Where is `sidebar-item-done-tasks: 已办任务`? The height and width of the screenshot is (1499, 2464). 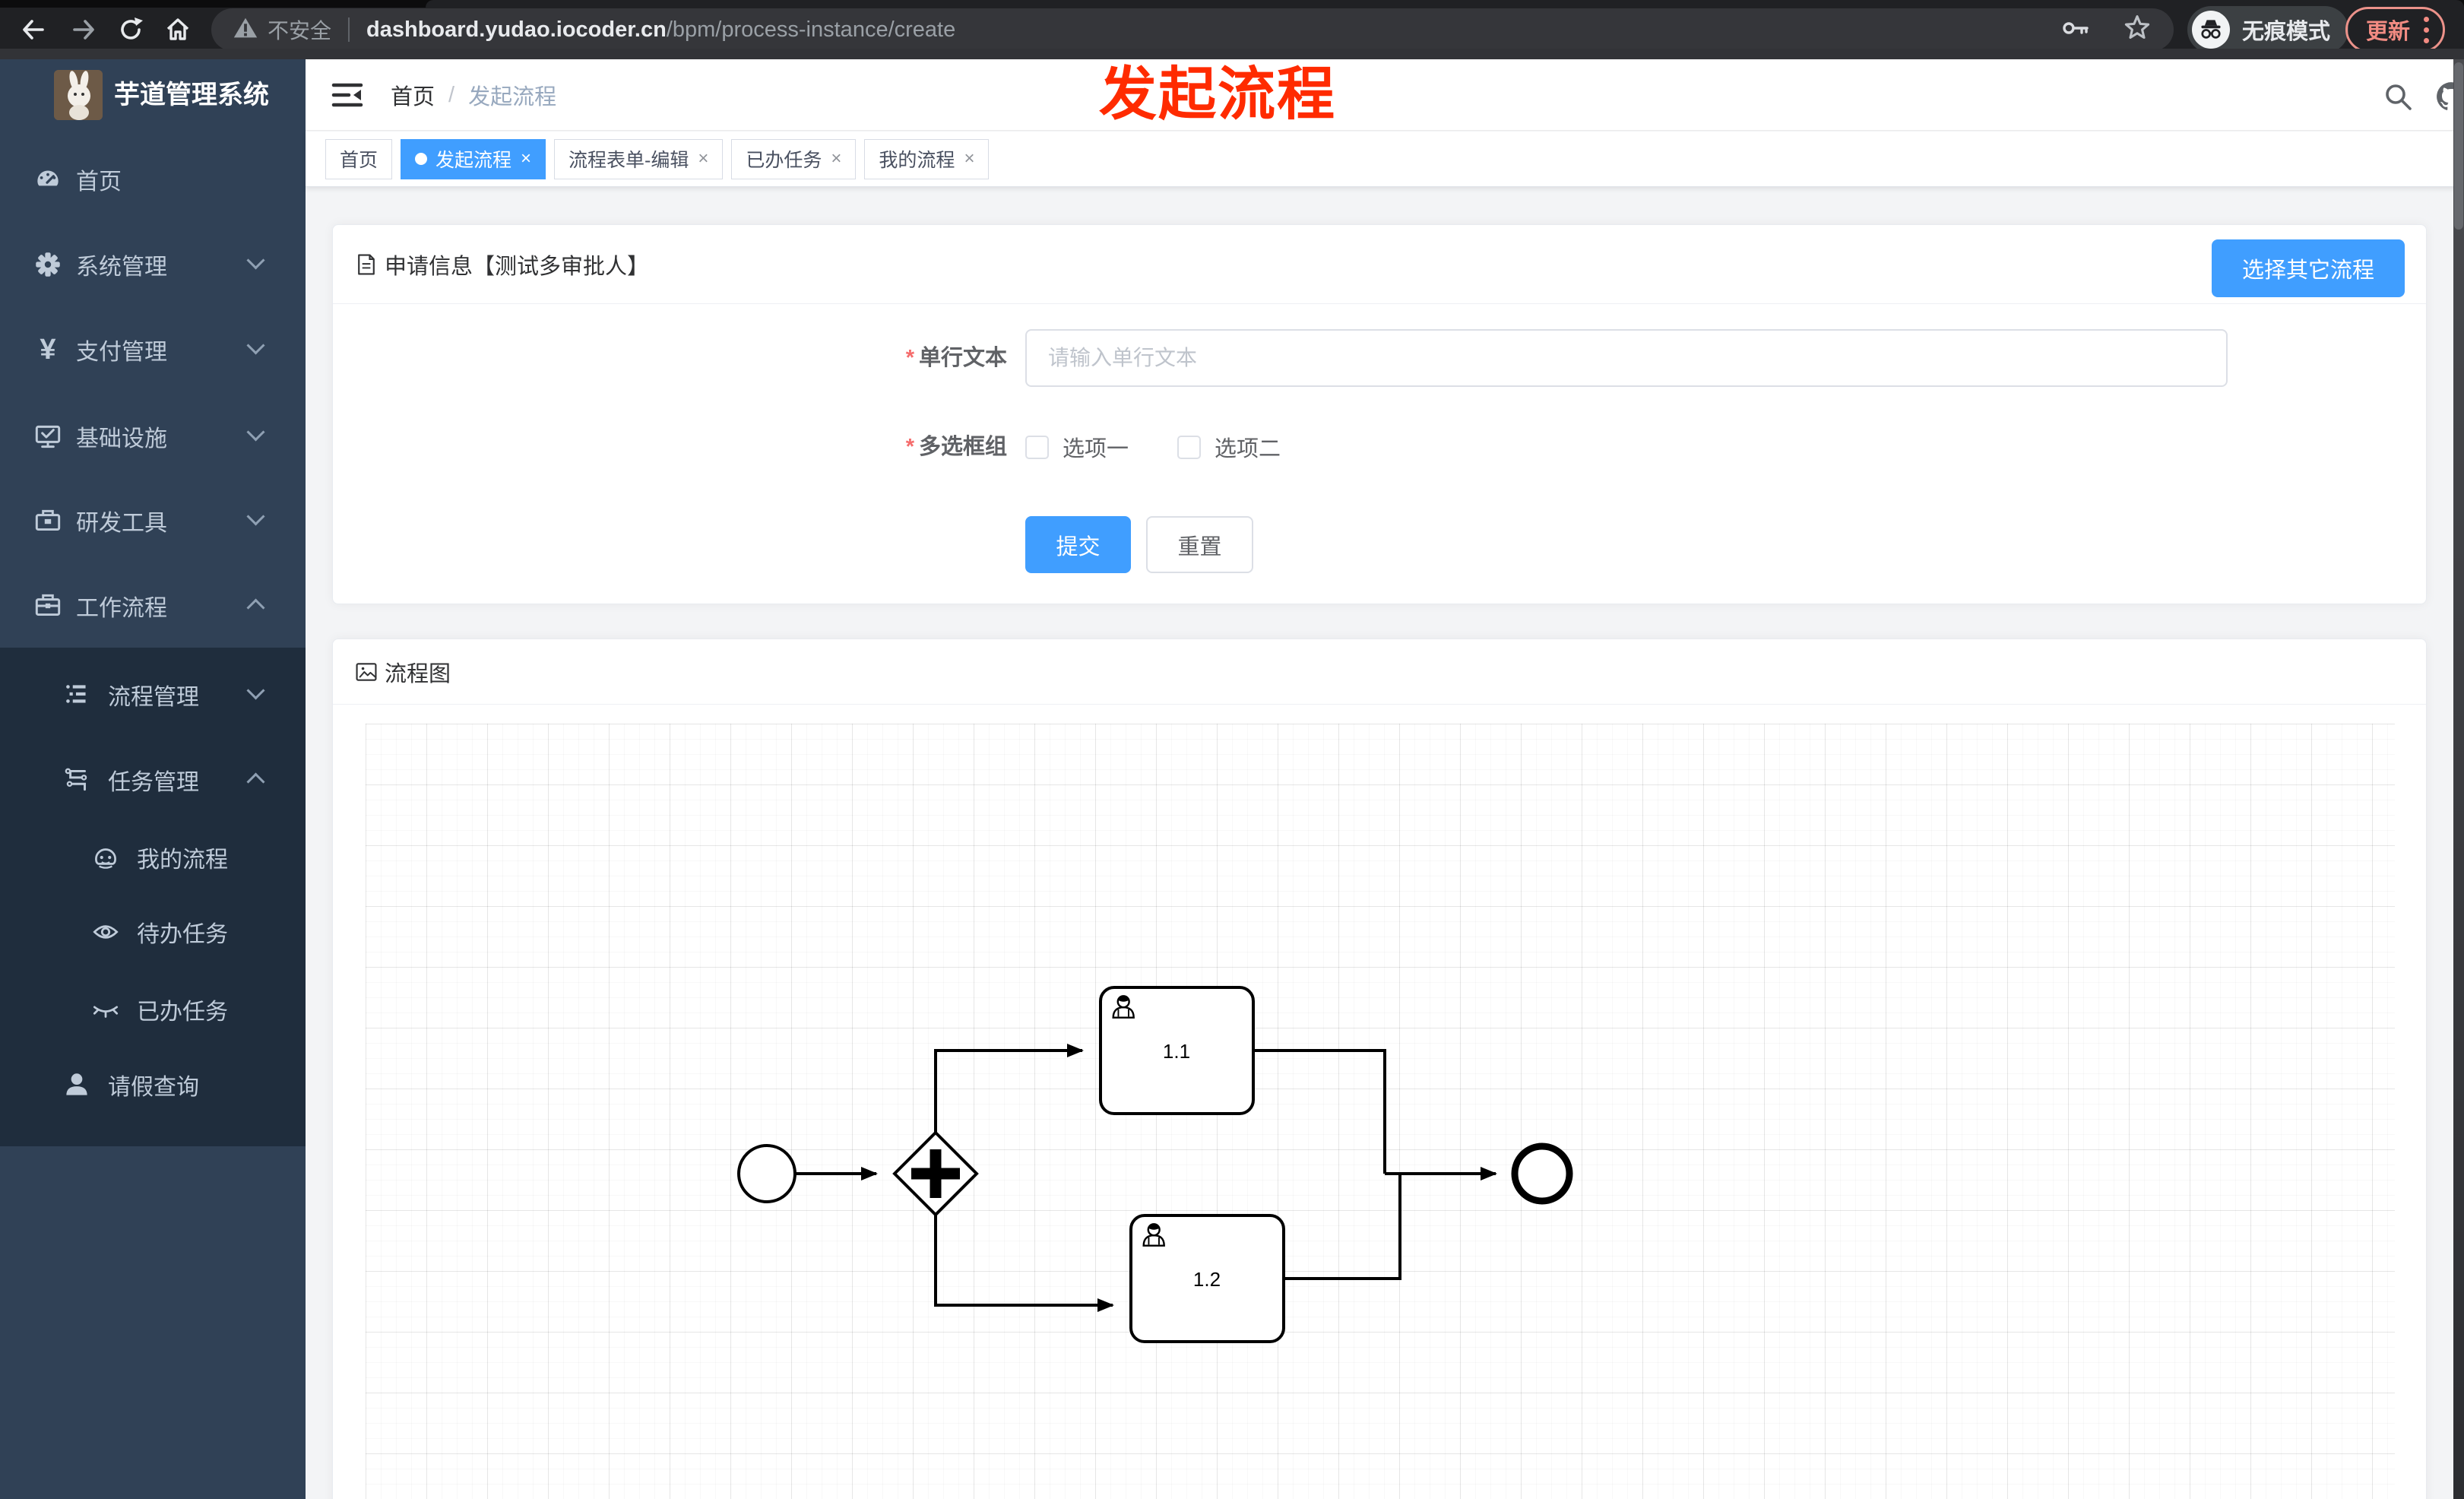
sidebar-item-done-tasks: 已办任务 is located at coordinates (153, 1009).